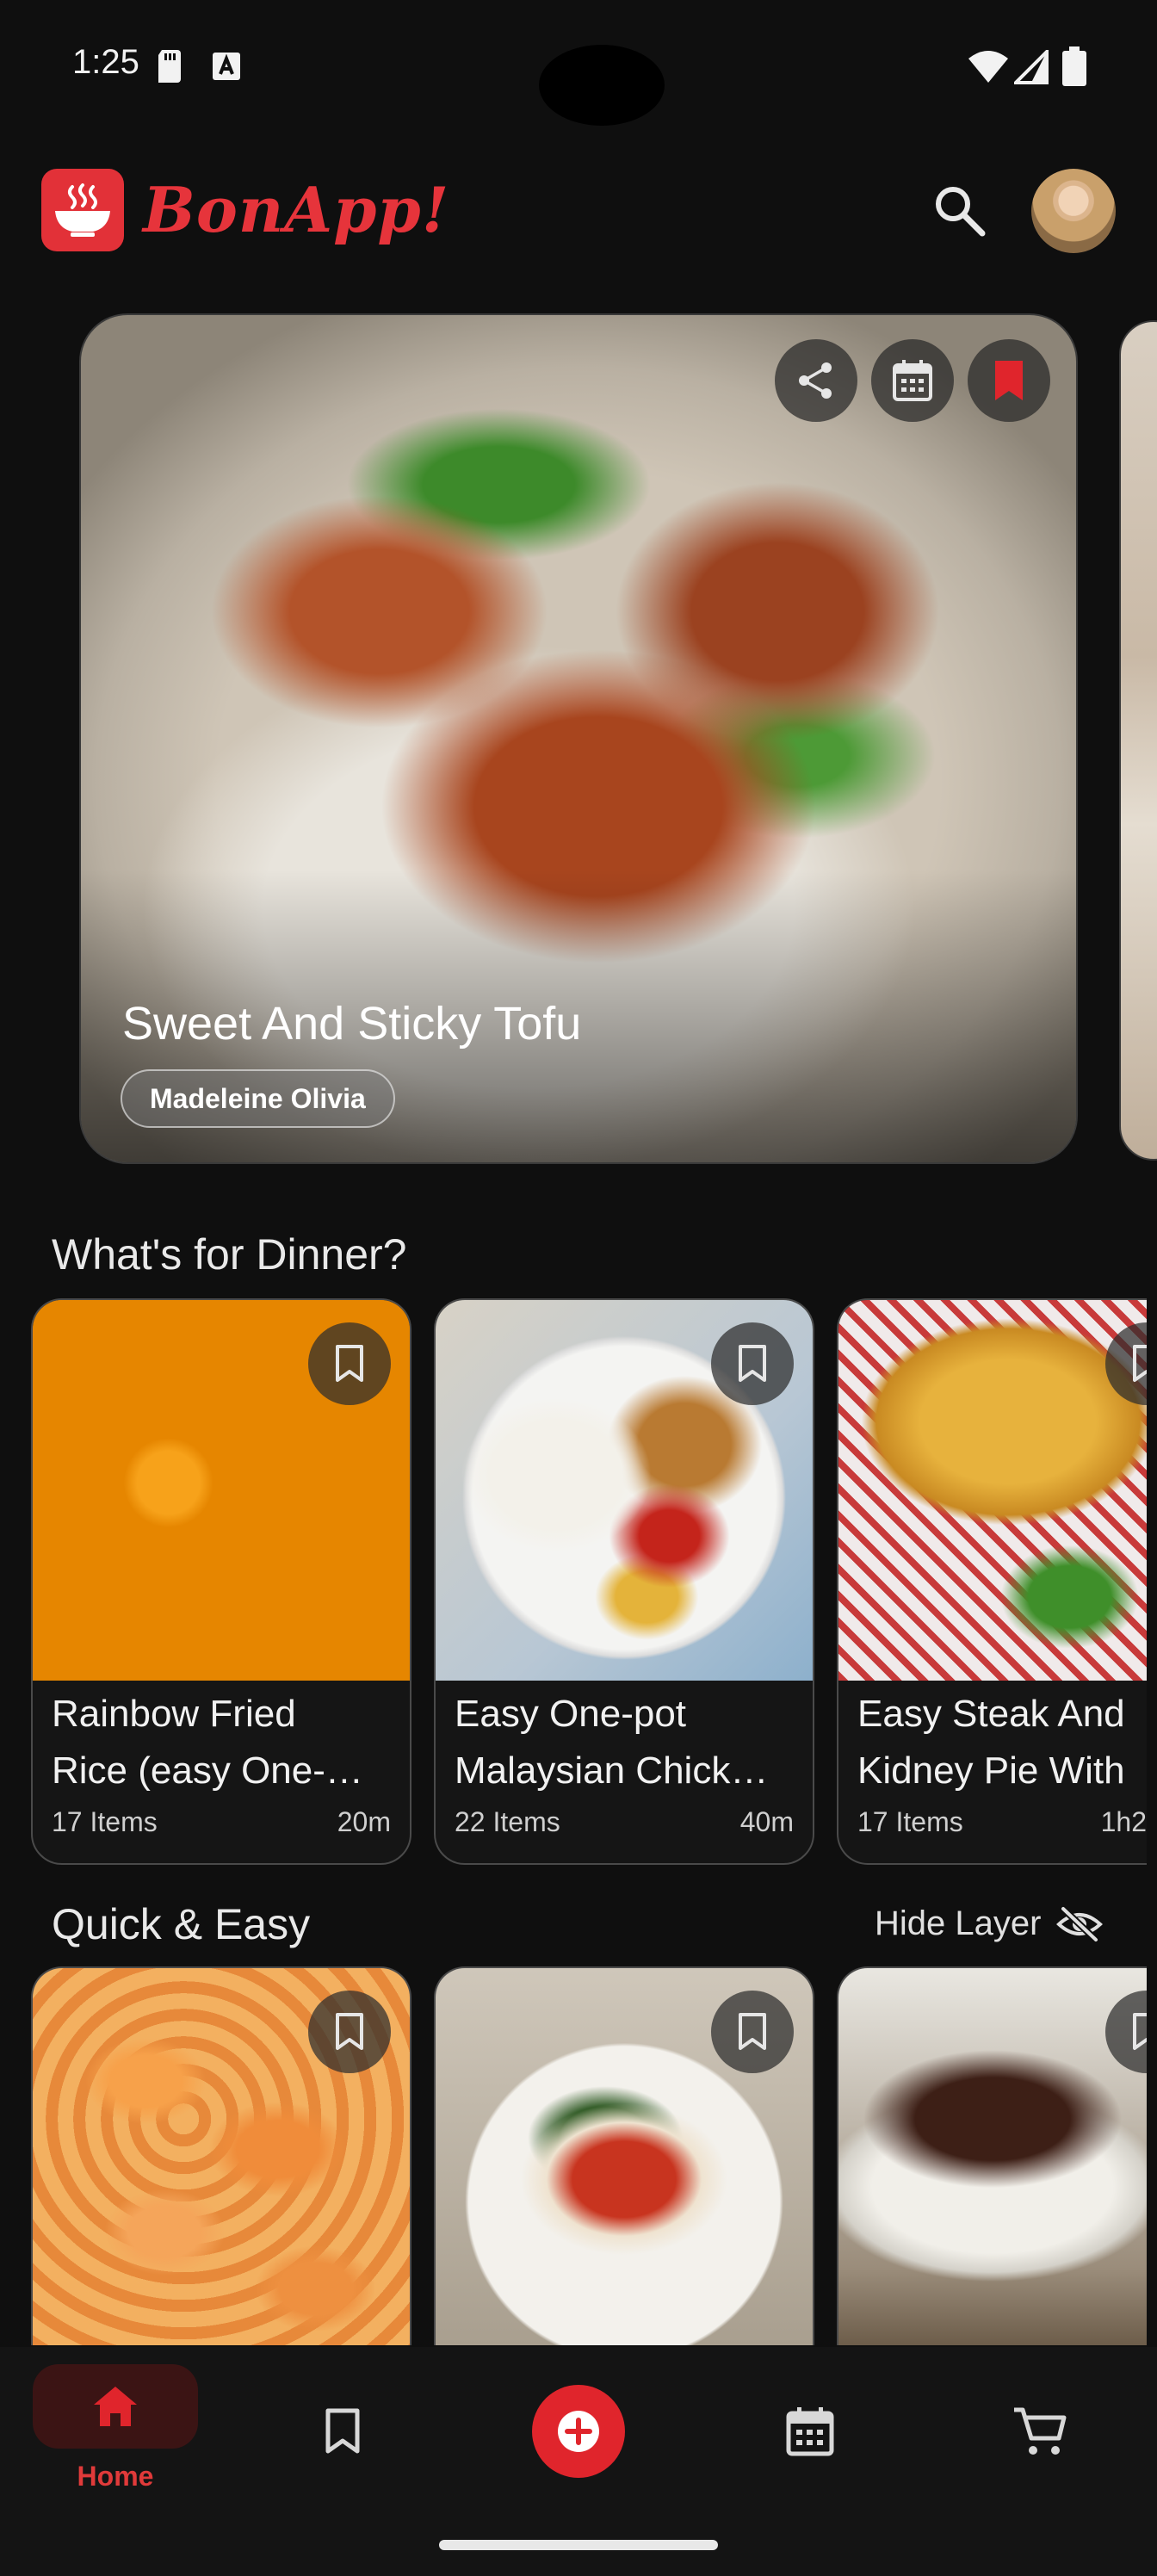 This screenshot has height=2576, width=1157. Describe the element at coordinates (1080, 1924) in the screenshot. I see `eye-off-icon` at that location.